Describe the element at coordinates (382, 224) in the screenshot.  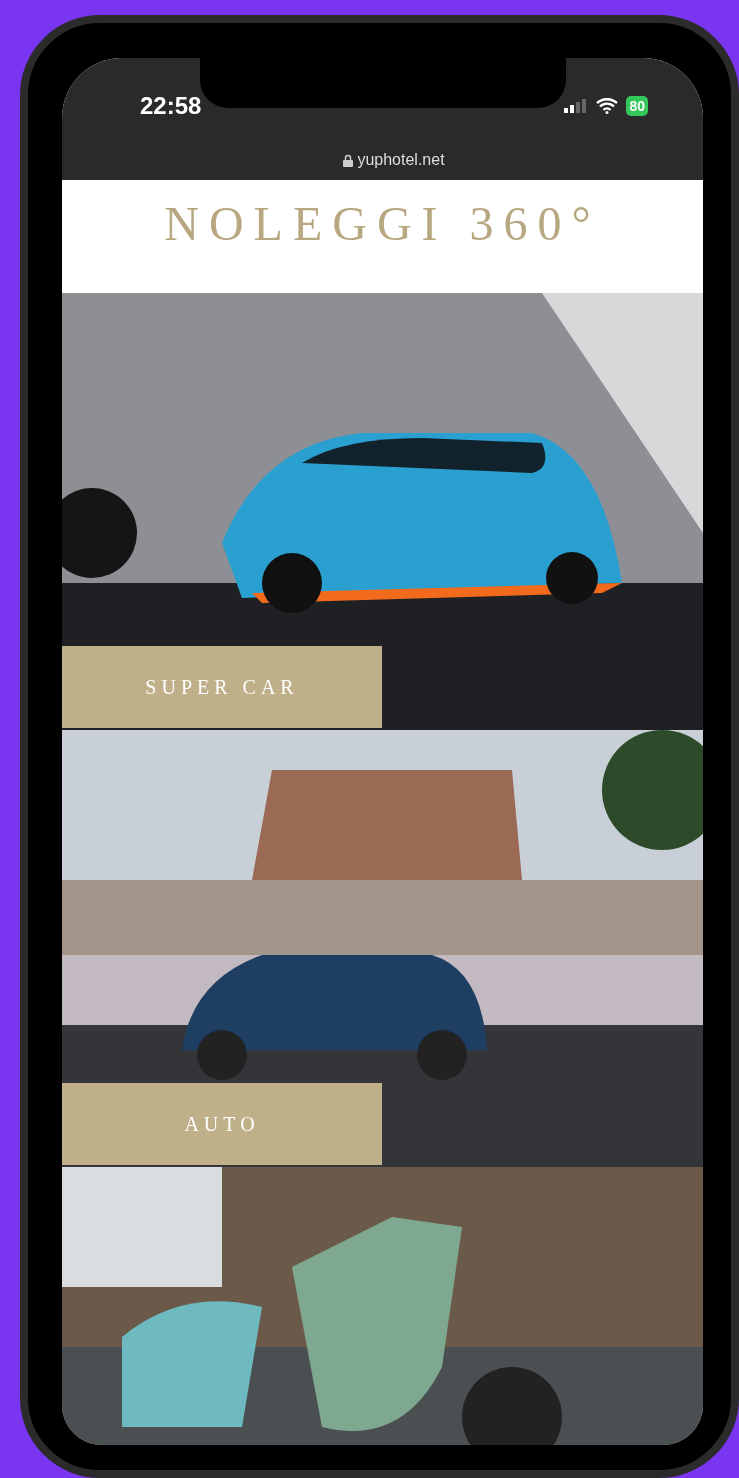
I see `site-title: NOLEGGI 360°` at that location.